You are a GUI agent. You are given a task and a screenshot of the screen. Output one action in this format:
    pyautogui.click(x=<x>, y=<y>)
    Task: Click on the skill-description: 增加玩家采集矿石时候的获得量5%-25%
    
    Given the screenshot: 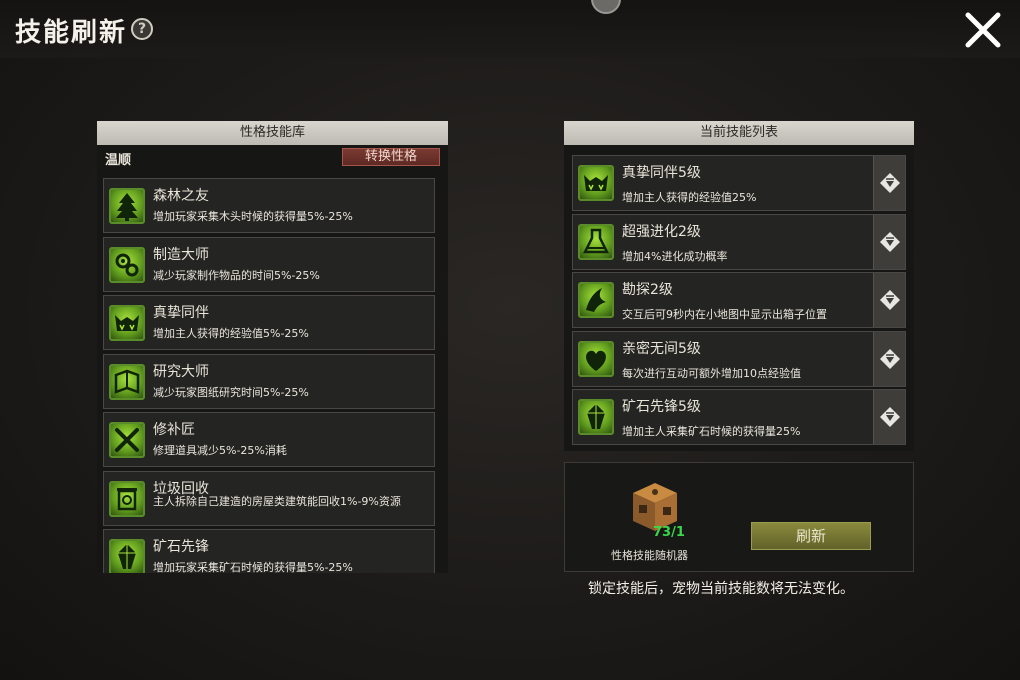 What is the action you would take?
    pyautogui.click(x=253, y=567)
    